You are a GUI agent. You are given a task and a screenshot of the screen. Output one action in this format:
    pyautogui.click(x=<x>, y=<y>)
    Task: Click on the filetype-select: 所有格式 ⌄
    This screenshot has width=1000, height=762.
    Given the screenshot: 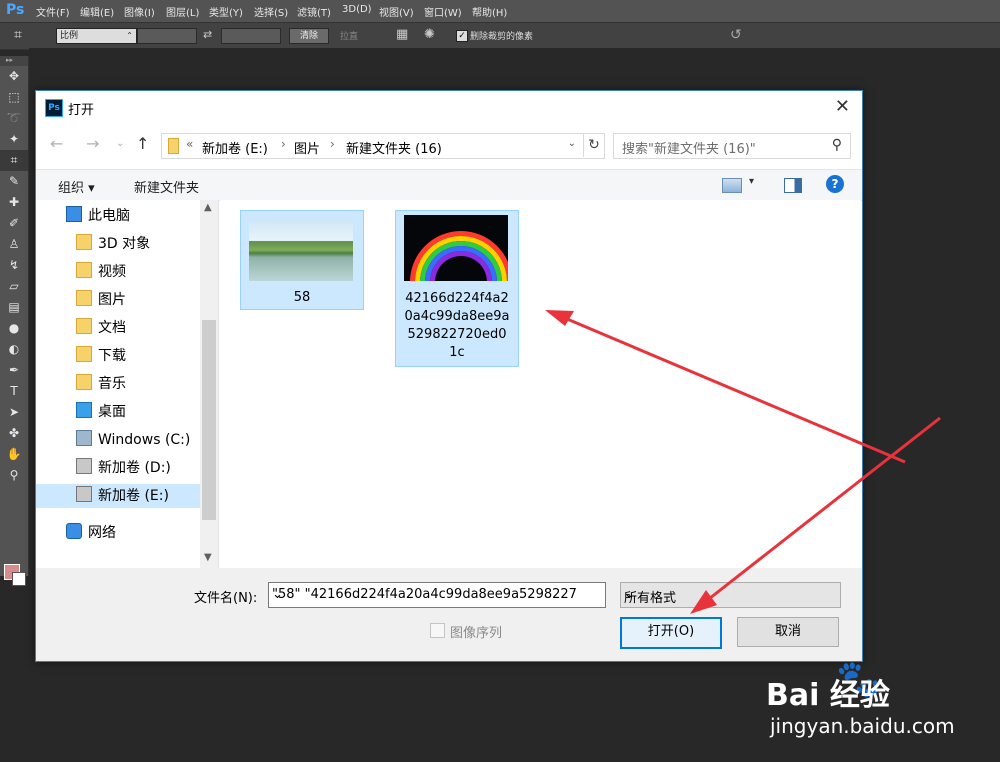 What is the action you would take?
    pyautogui.click(x=730, y=595)
    